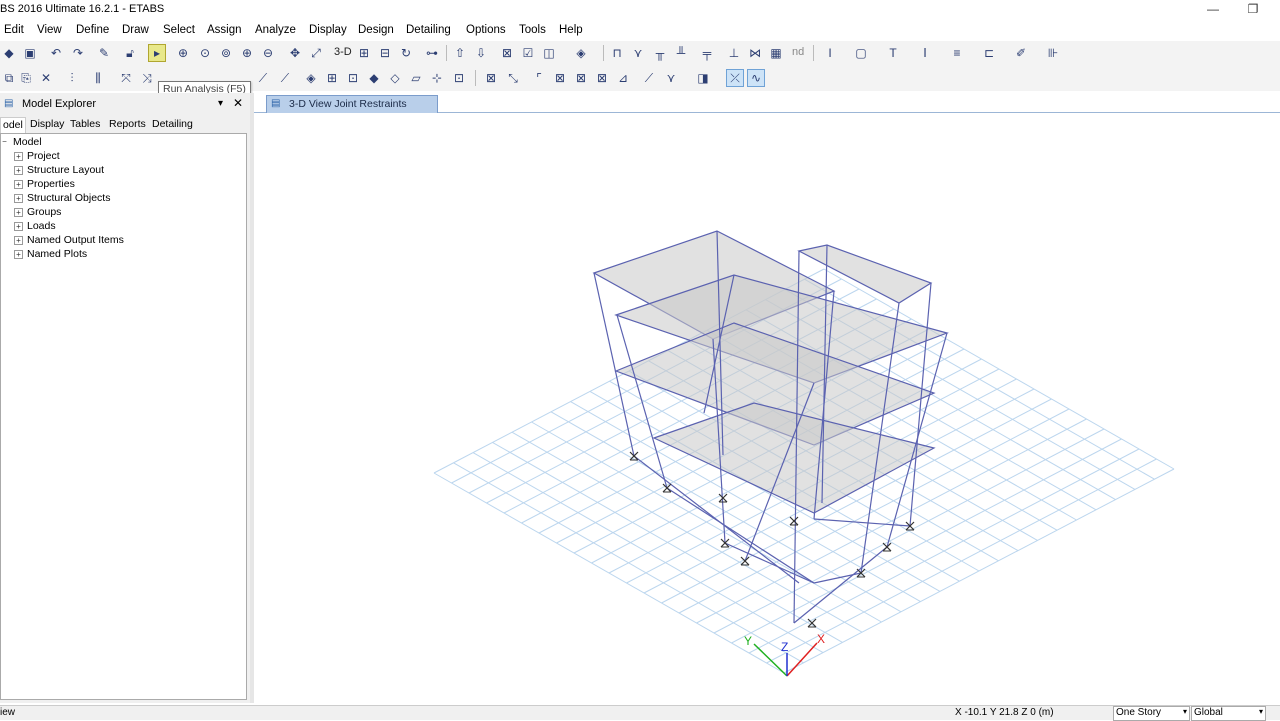 Image resolution: width=1280 pixels, height=721 pixels. I want to click on object-view-icon: ◈, so click(581, 53).